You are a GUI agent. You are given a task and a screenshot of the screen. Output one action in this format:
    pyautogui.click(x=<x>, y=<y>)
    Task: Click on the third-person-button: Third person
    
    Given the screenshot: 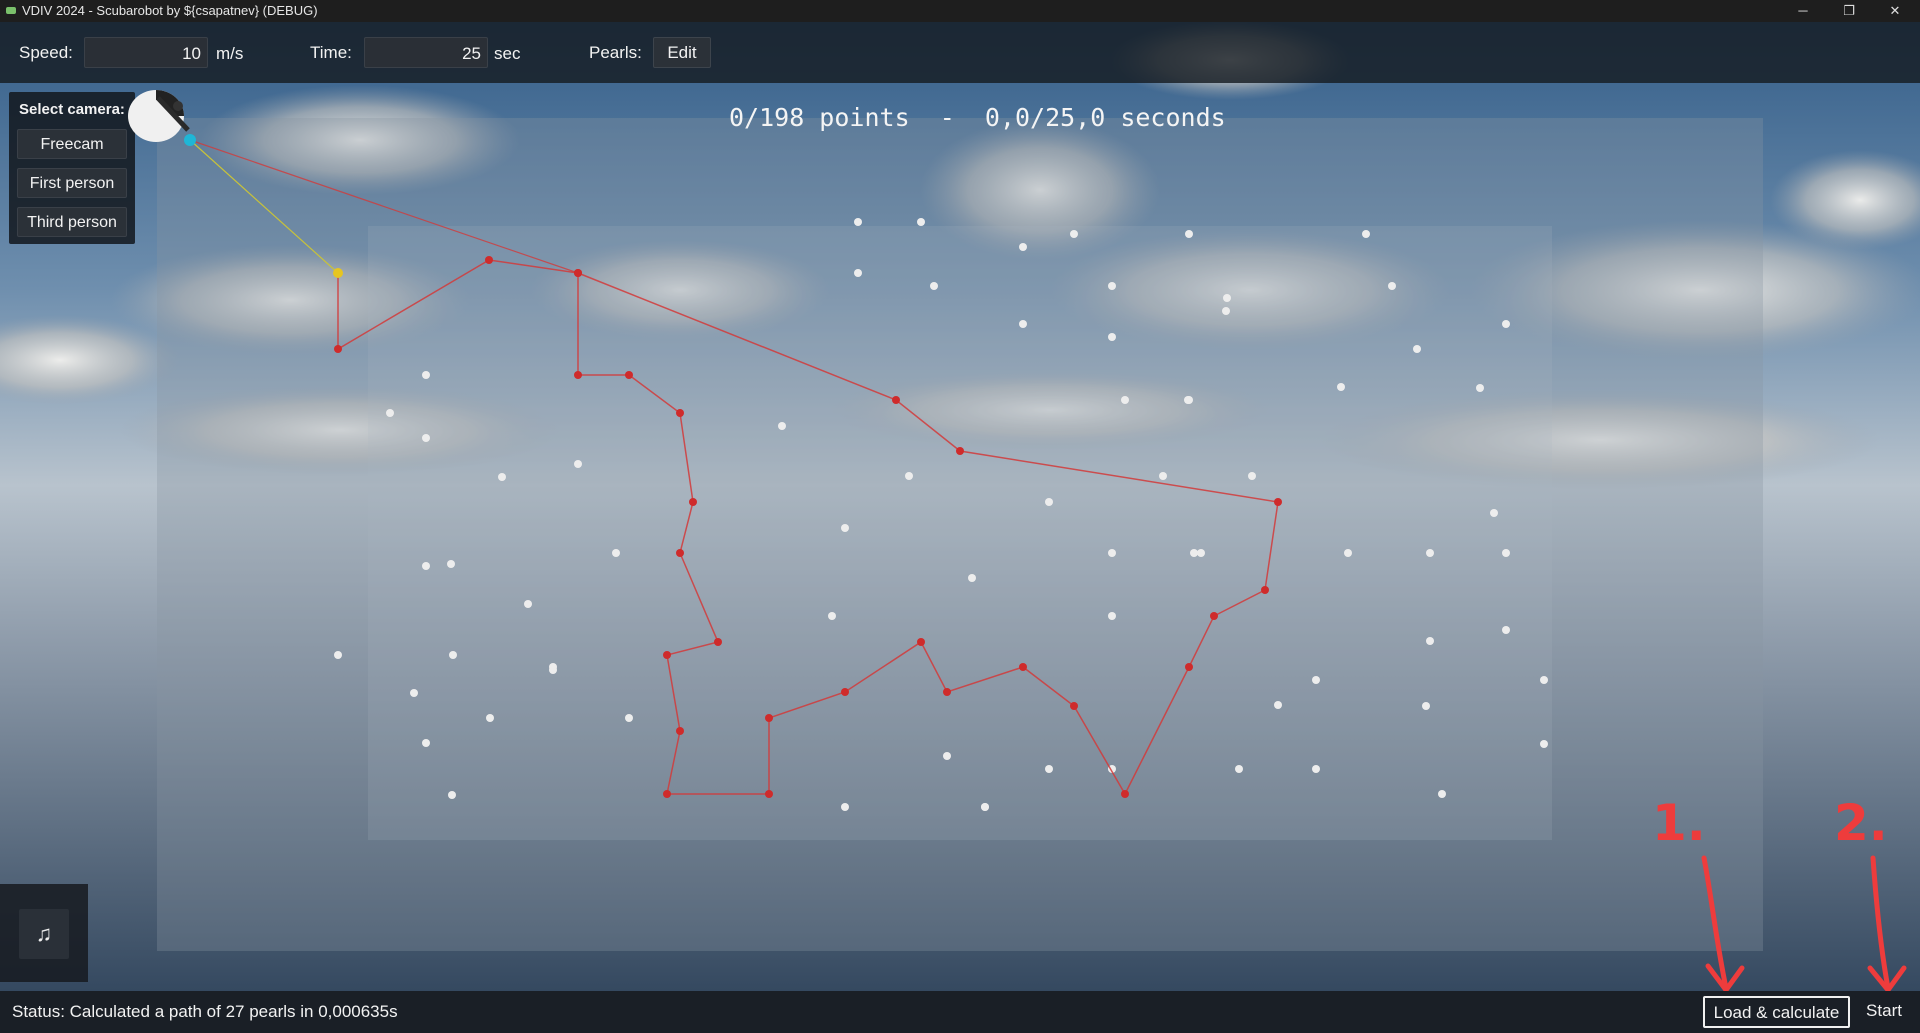 What is the action you would take?
    pyautogui.click(x=72, y=222)
    